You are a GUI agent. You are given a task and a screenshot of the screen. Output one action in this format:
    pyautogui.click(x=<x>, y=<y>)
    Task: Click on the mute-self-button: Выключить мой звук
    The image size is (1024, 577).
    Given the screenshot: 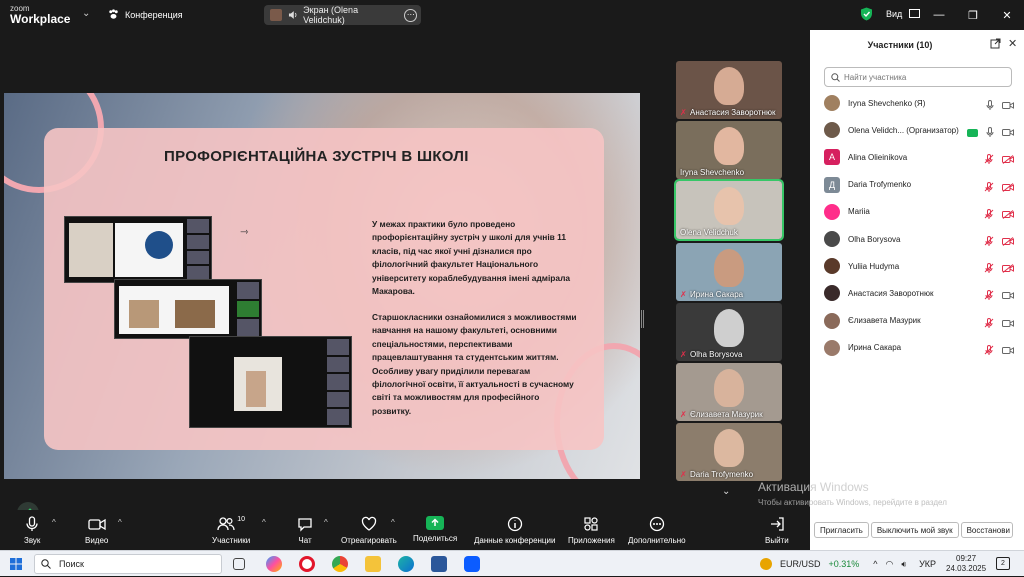 What is the action you would take?
    pyautogui.click(x=914, y=530)
    